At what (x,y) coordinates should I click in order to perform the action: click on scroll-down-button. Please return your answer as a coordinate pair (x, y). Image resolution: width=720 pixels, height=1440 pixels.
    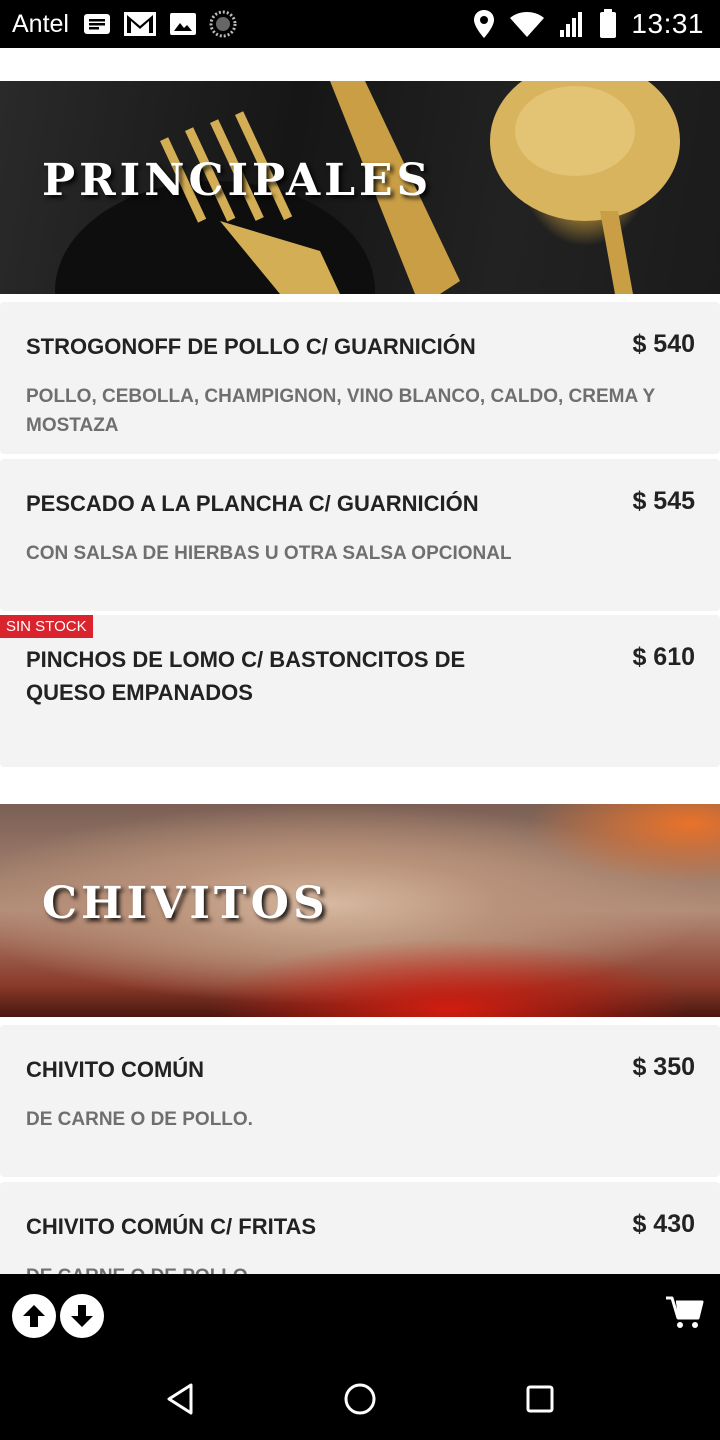
    Looking at the image, I should click on (82, 1316).